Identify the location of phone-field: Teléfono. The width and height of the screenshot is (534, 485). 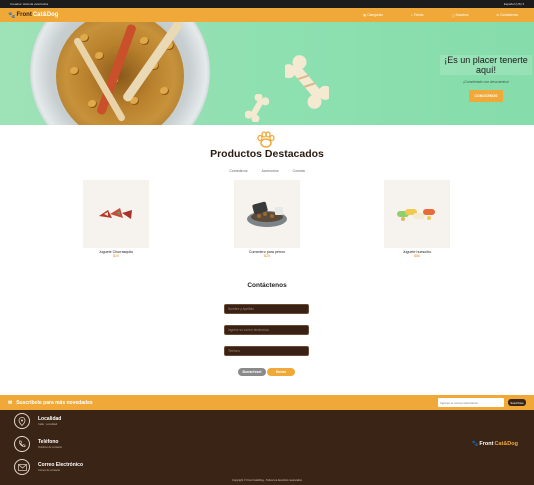
(266, 351).